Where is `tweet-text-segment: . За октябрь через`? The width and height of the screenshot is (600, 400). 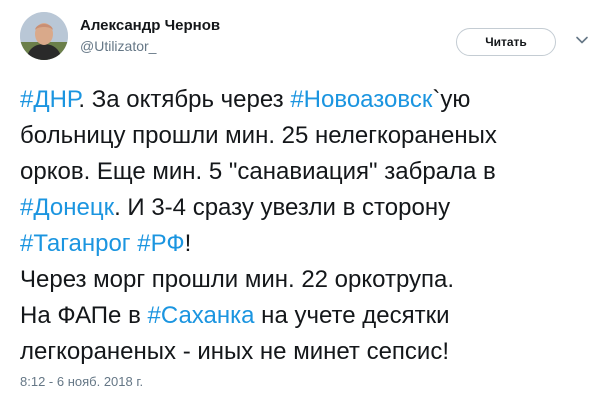
tweet-text-segment: . За октябрь через is located at coordinates (184, 99).